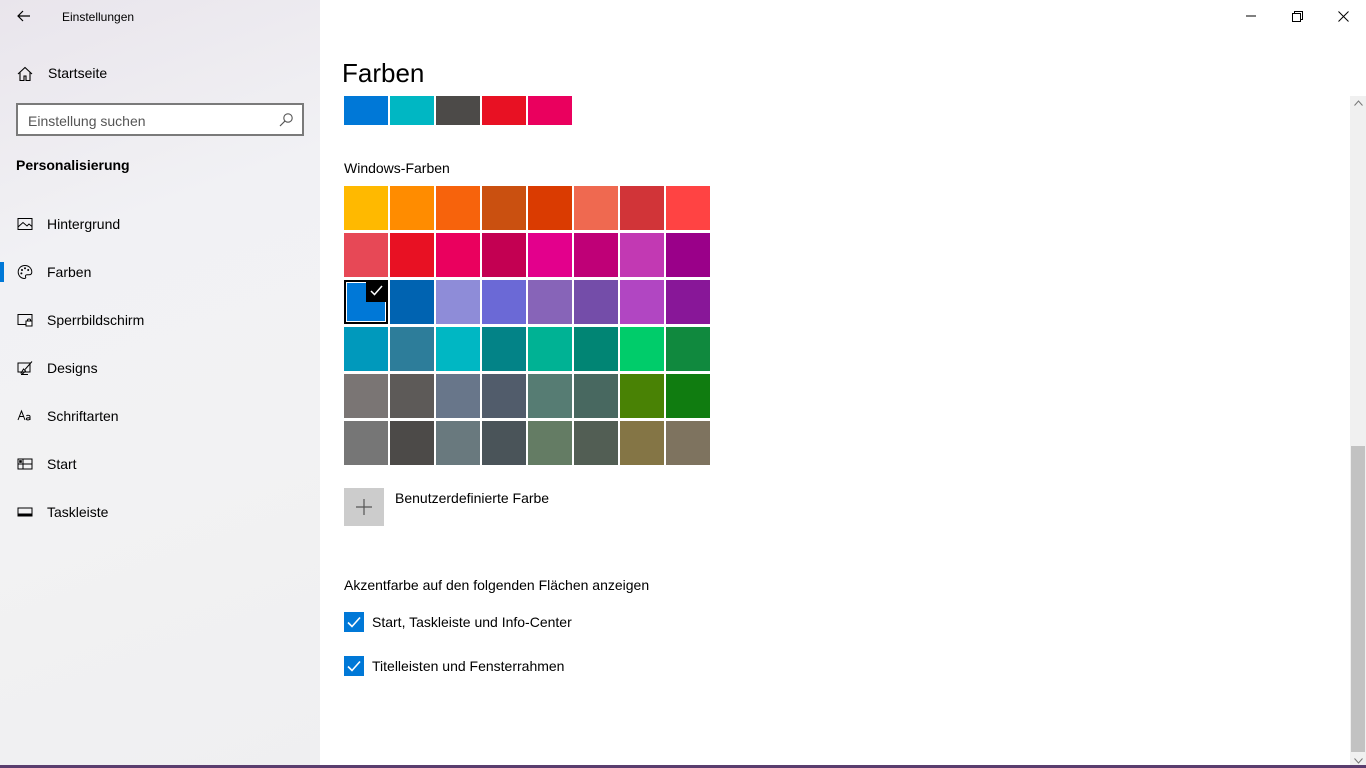 Image resolution: width=1366 pixels, height=768 pixels. What do you see at coordinates (472, 498) in the screenshot?
I see `custom-color-label: Benutzerdefinierte Farbe` at bounding box center [472, 498].